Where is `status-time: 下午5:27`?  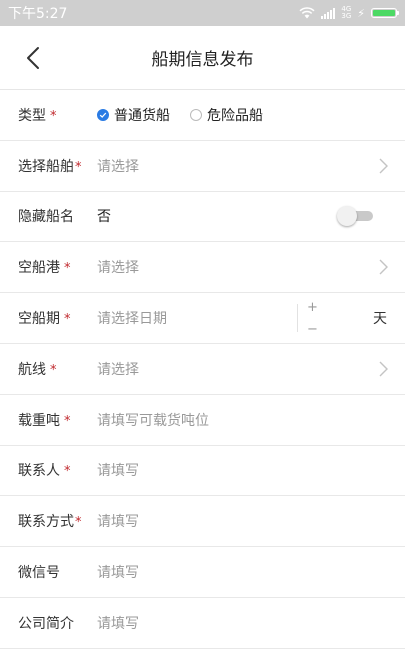
status-time: 下午5:27 is located at coordinates (38, 14).